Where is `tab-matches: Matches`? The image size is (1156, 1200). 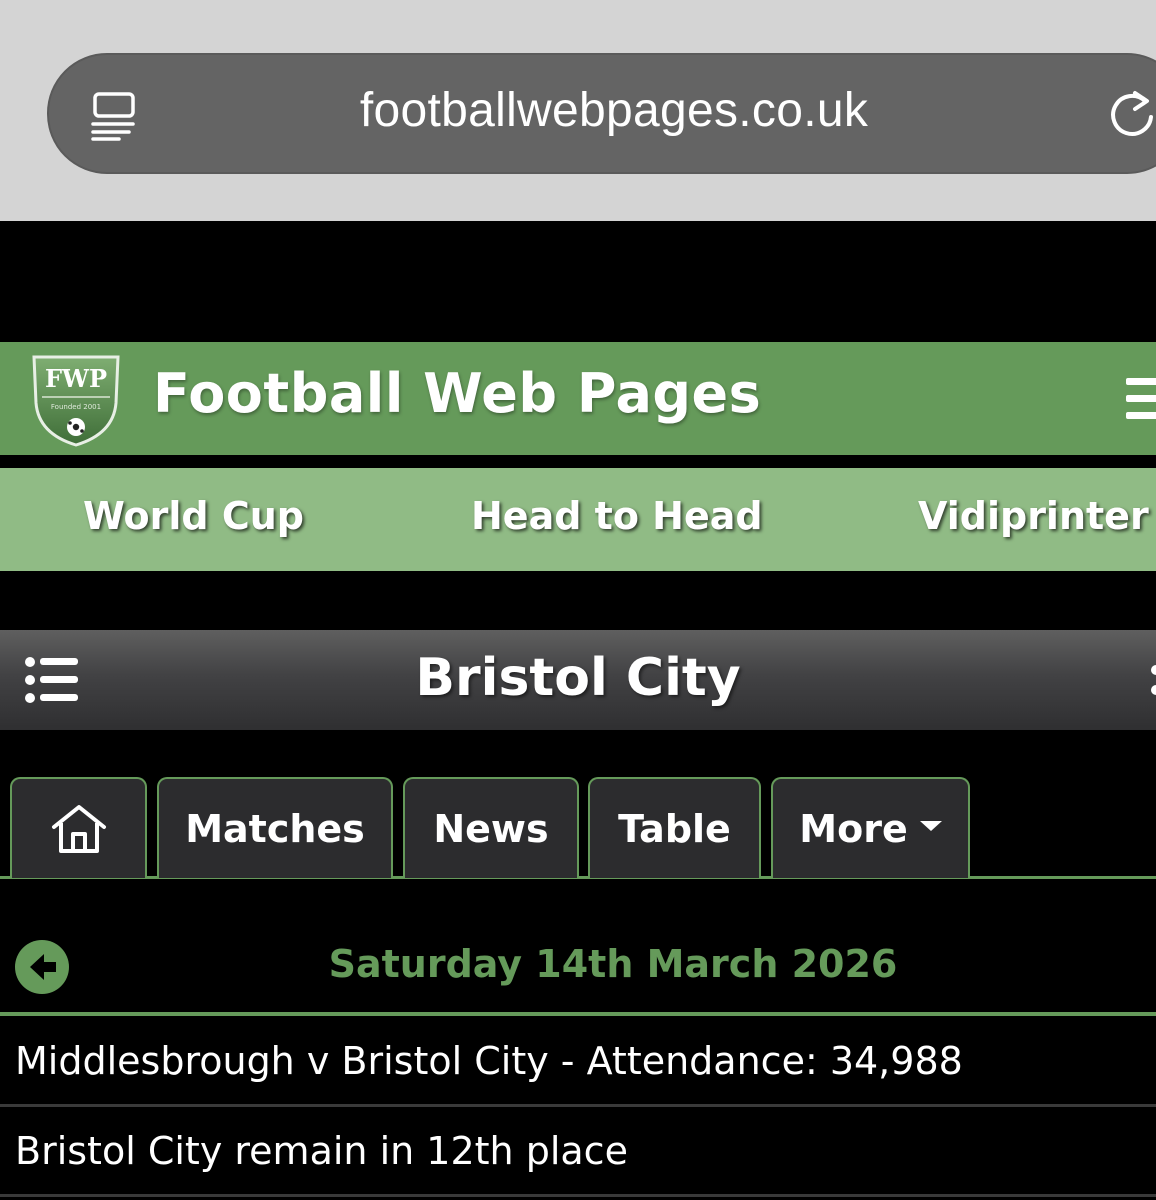 tab-matches: Matches is located at coordinates (275, 827).